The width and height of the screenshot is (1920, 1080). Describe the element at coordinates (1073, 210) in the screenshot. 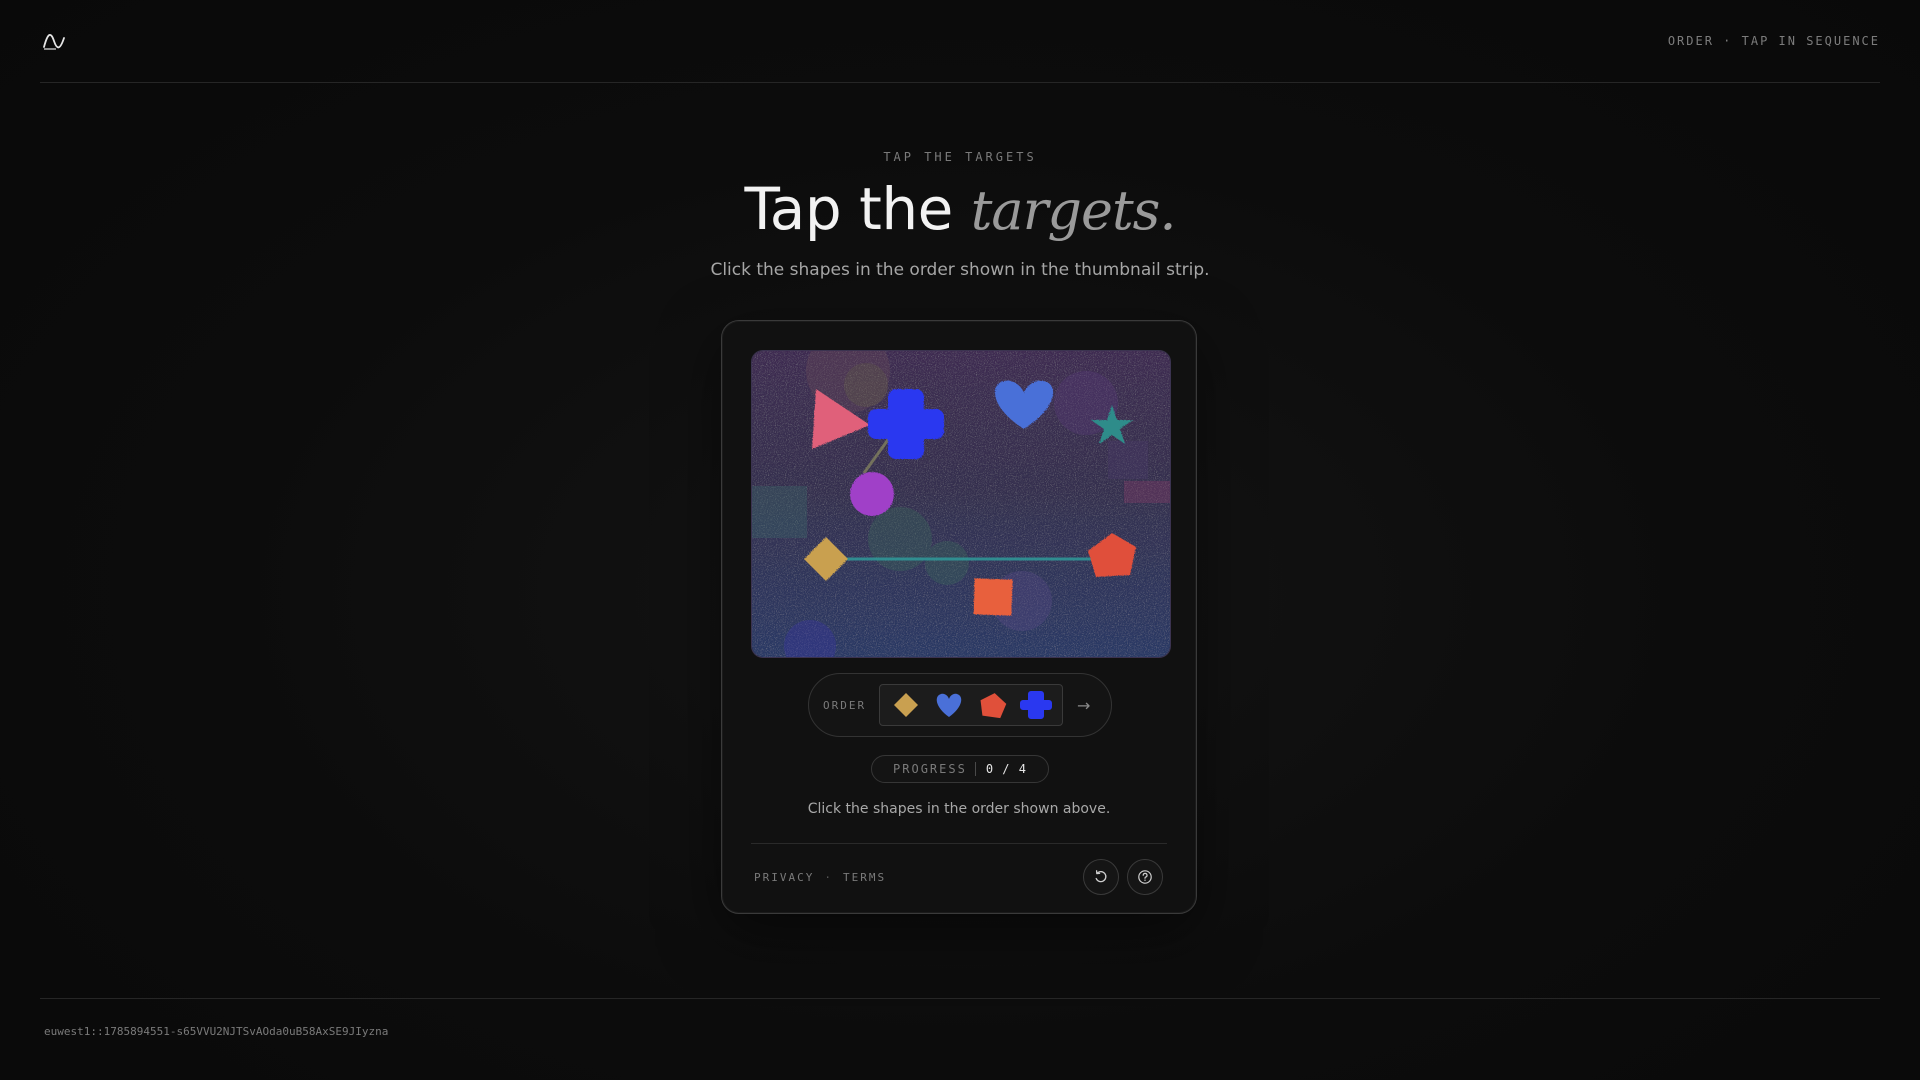

I see `headline-accent: targets.` at that location.